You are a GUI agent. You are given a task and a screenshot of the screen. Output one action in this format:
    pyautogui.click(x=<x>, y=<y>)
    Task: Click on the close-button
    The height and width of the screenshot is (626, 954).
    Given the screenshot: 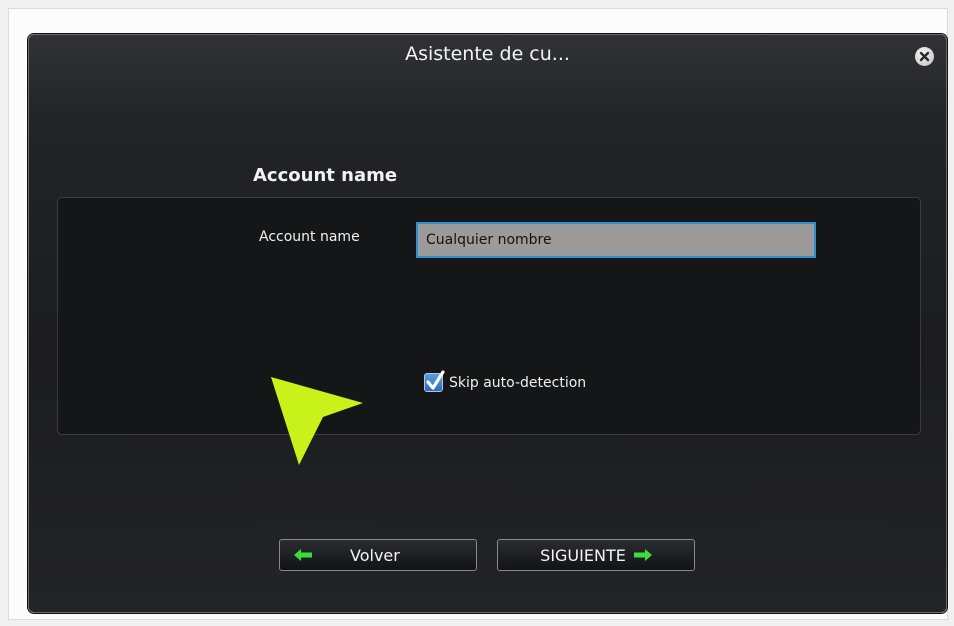 What is the action you would take?
    pyautogui.click(x=924, y=56)
    